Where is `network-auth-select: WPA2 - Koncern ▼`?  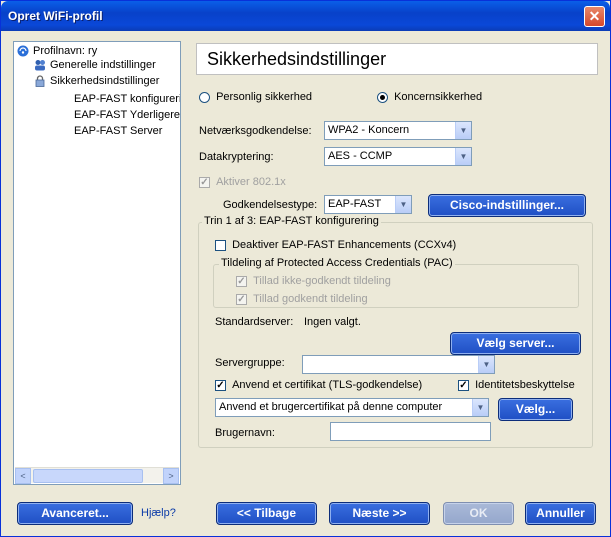
network-auth-select: WPA2 - Koncern ▼ is located at coordinates (398, 130).